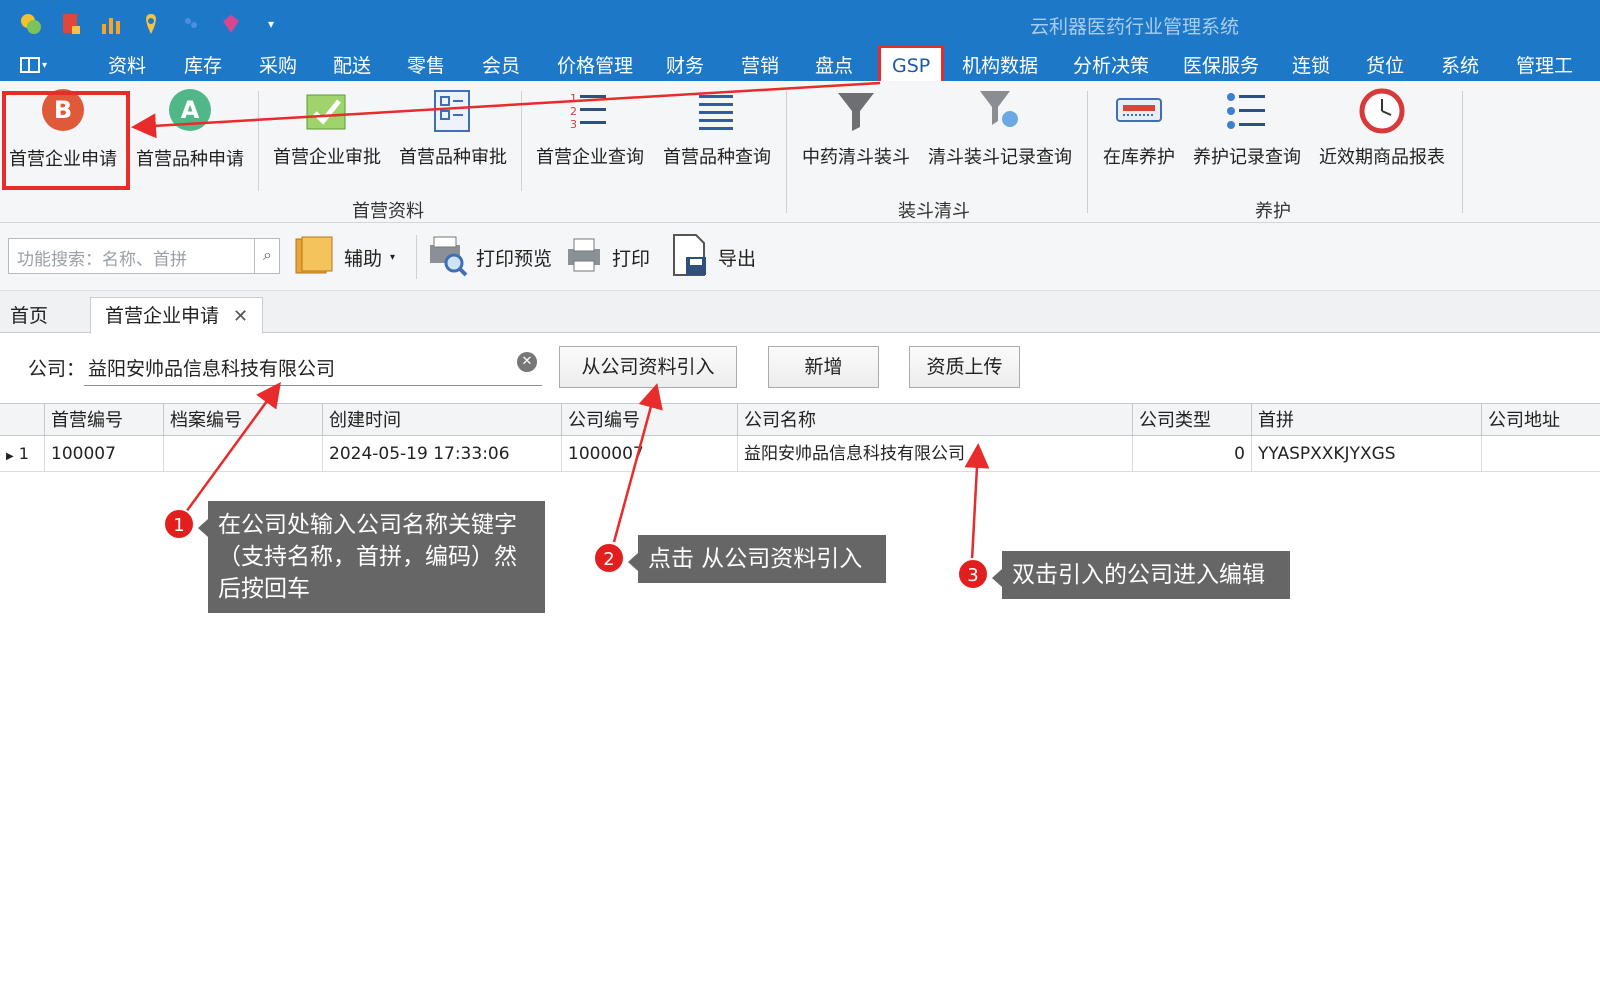  I want to click on save-file-icon, so click(690, 257).